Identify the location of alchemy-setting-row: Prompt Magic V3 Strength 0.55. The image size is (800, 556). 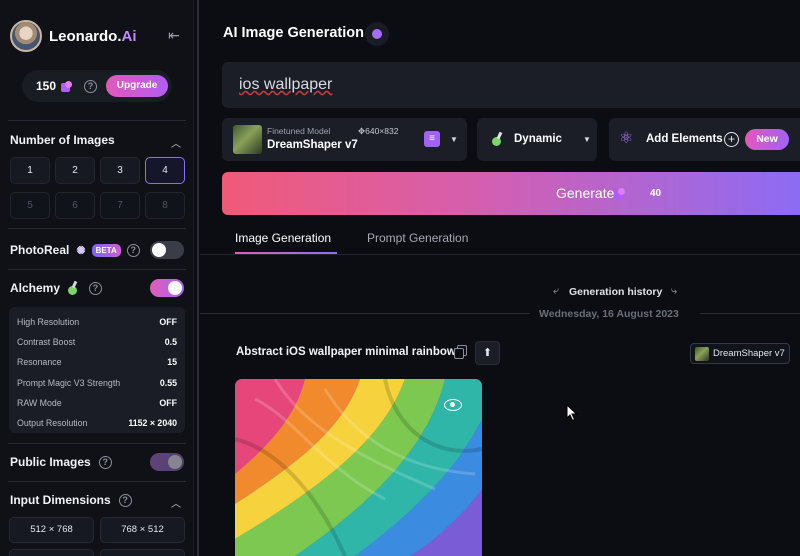
(97, 383).